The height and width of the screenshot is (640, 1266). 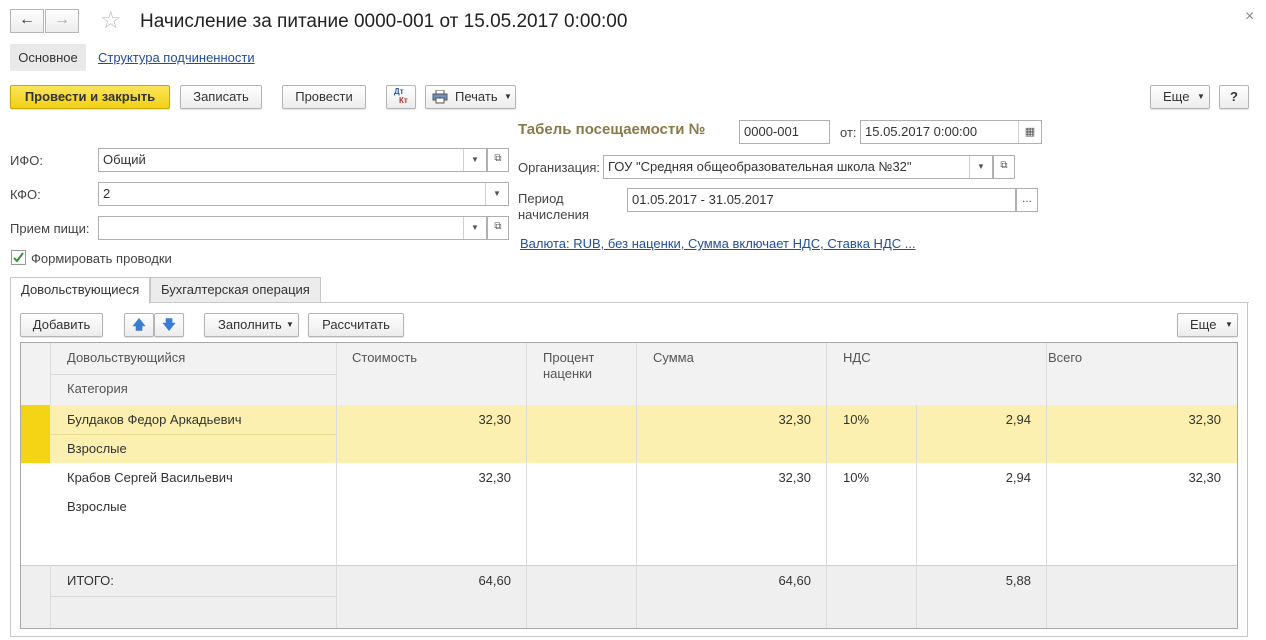 I want to click on move-up-button: 🡅, so click(x=139, y=325).